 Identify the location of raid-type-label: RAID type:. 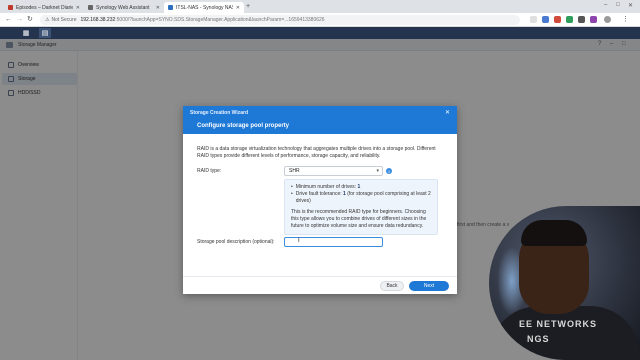
(209, 171).